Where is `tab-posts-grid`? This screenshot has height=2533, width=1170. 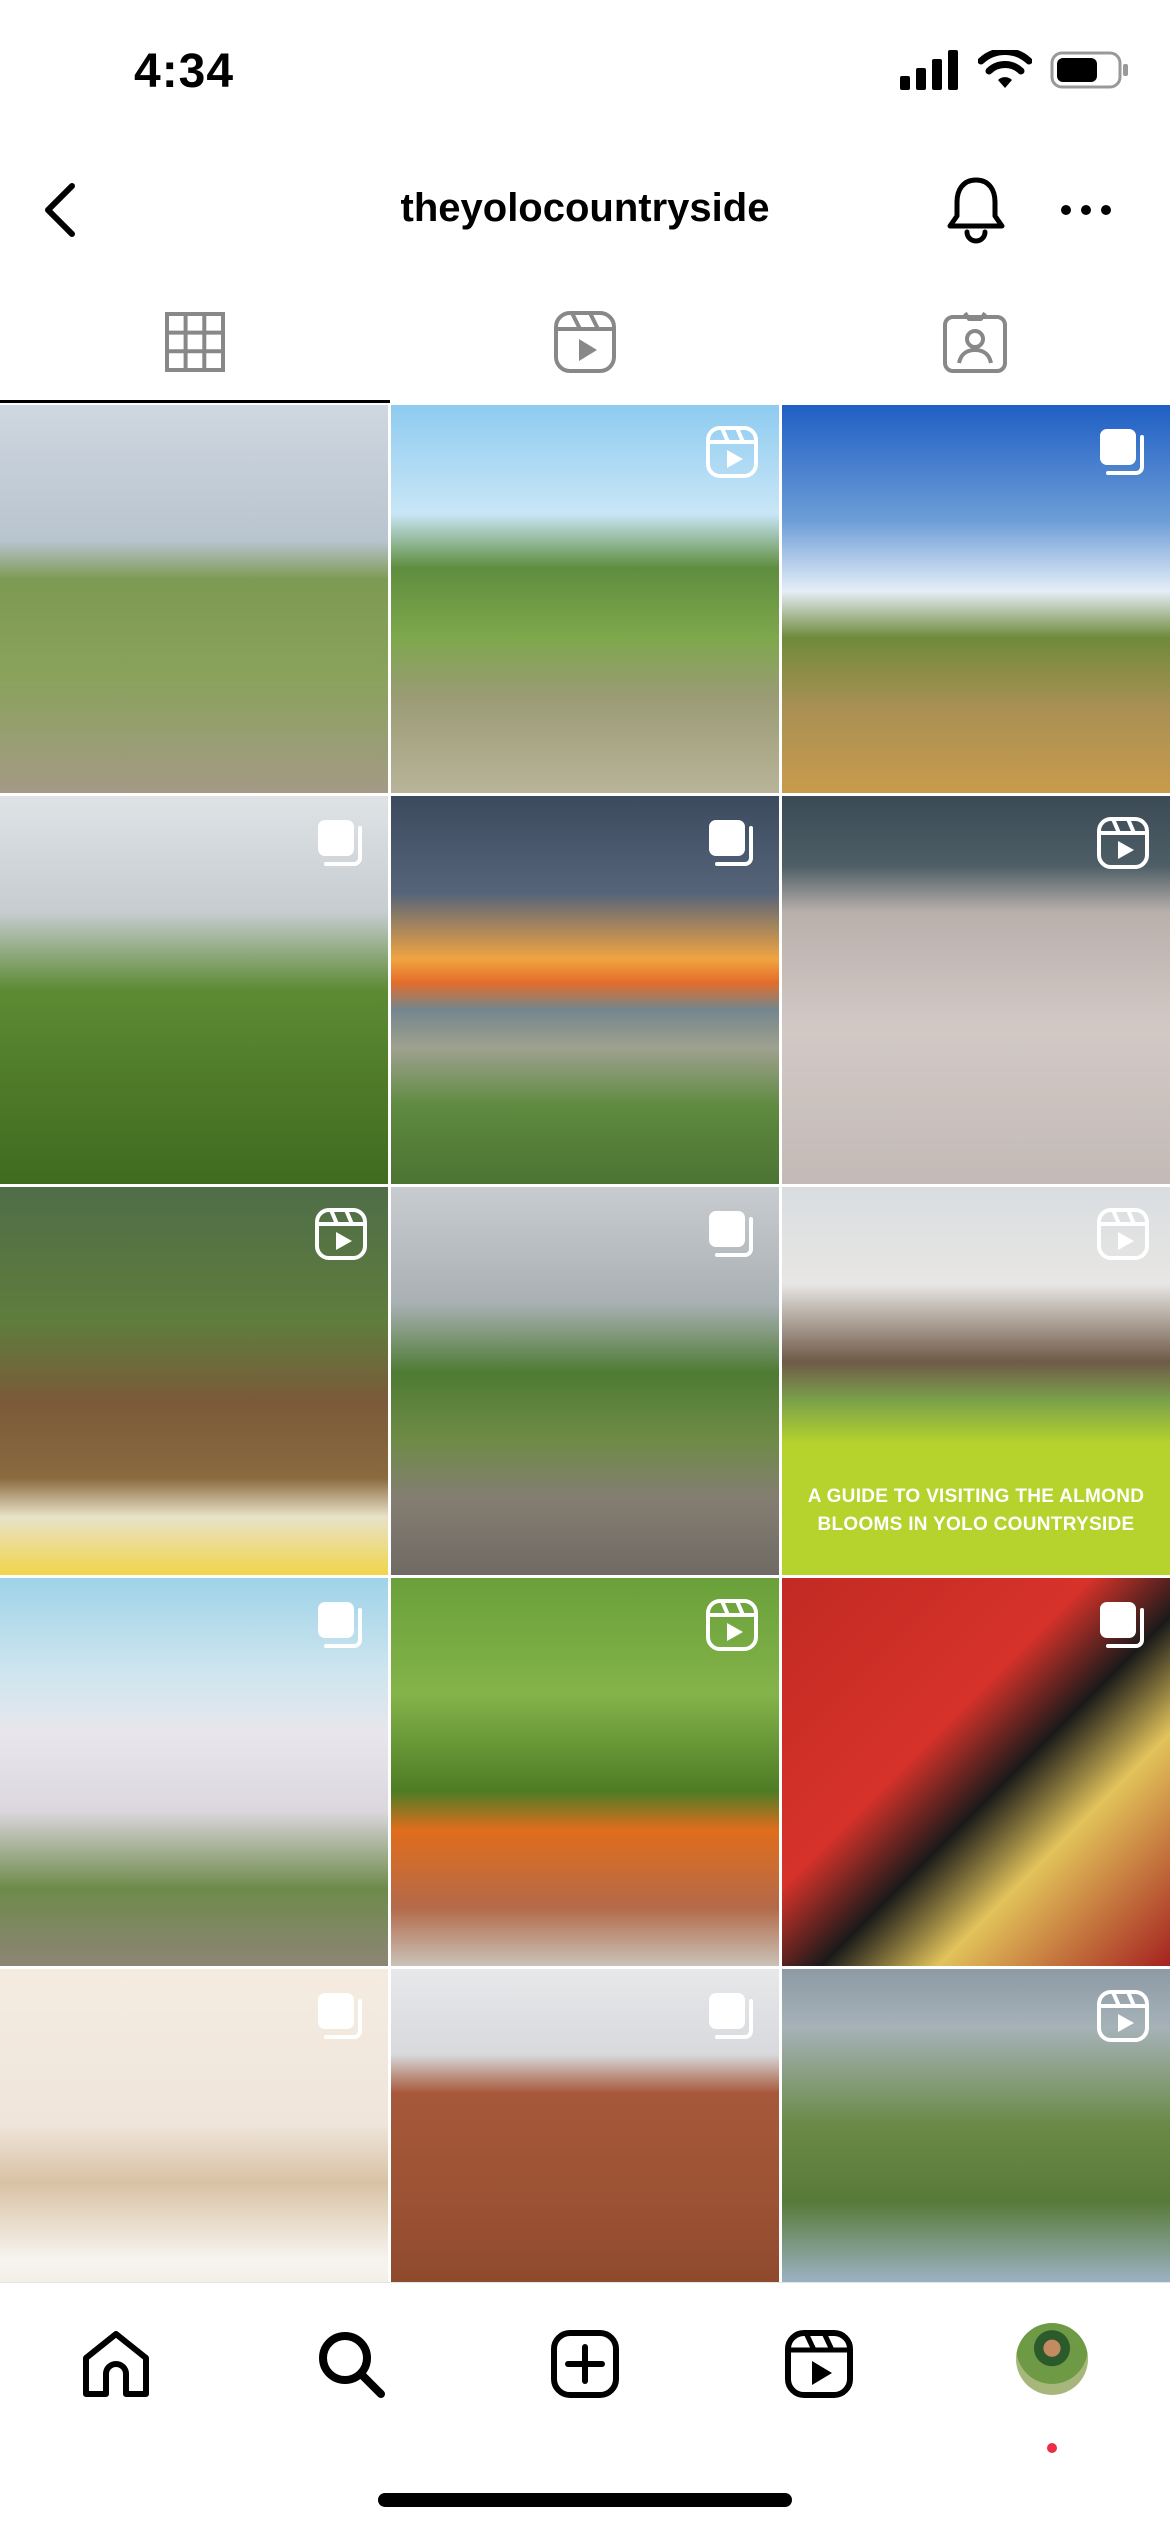
tab-posts-grid is located at coordinates (195, 341).